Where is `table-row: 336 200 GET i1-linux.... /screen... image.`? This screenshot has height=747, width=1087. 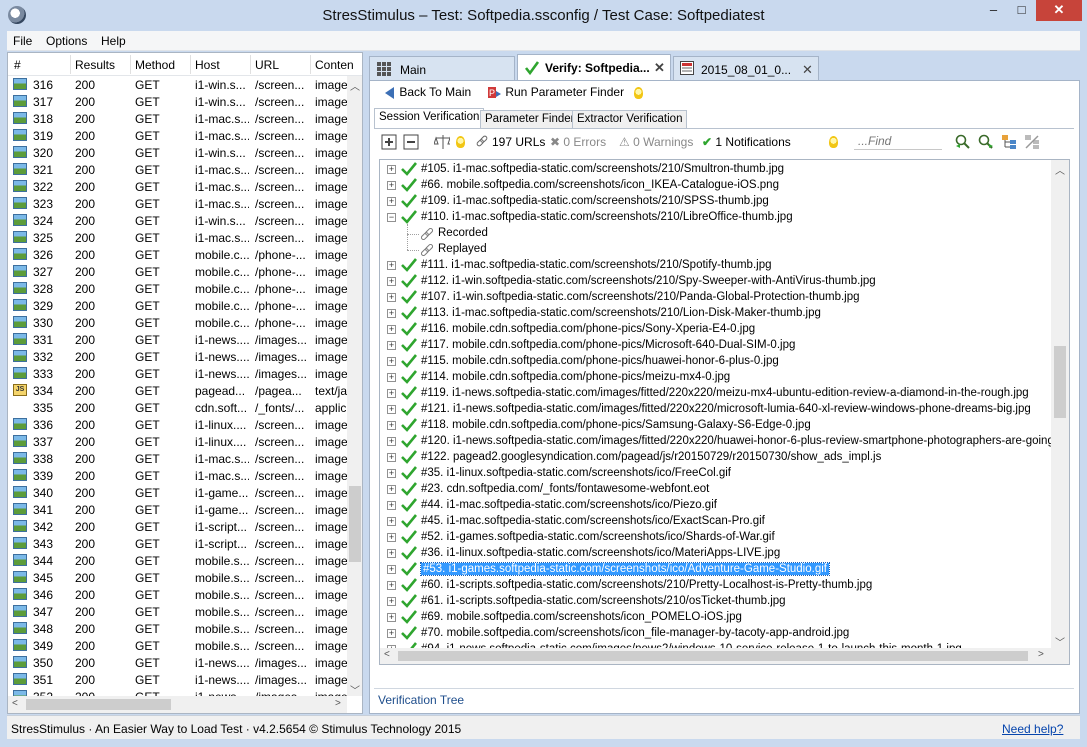 table-row: 336 200 GET i1-linux.... /screen... image. is located at coordinates (177, 424).